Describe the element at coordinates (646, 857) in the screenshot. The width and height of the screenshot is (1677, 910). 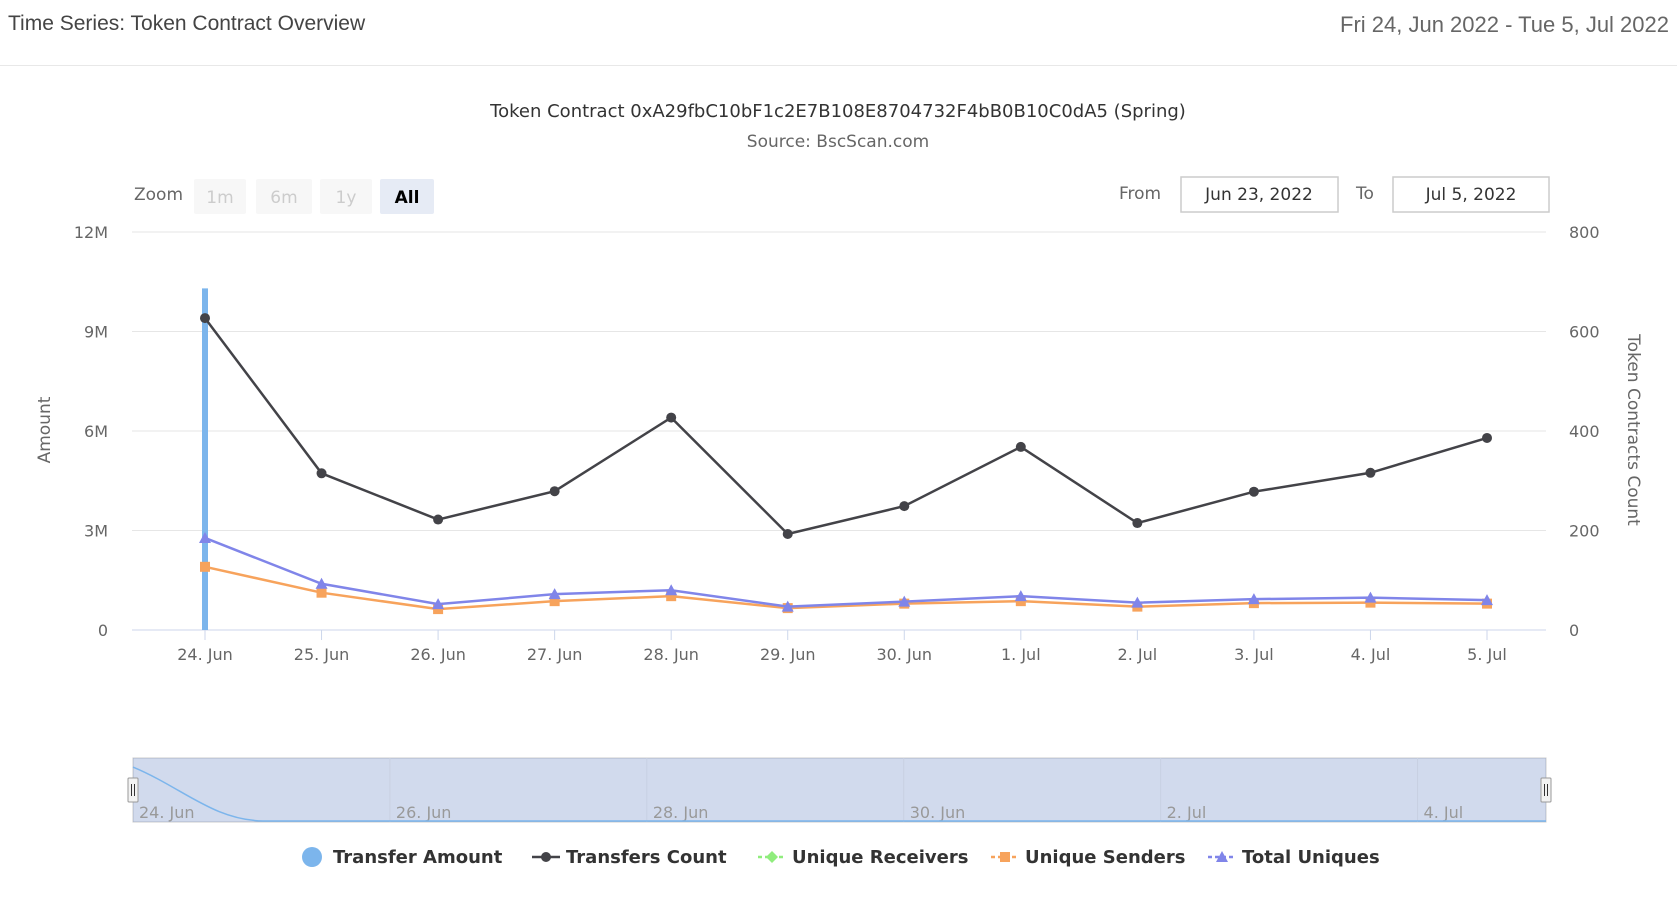
I see `legend-label: Transfers Count` at that location.